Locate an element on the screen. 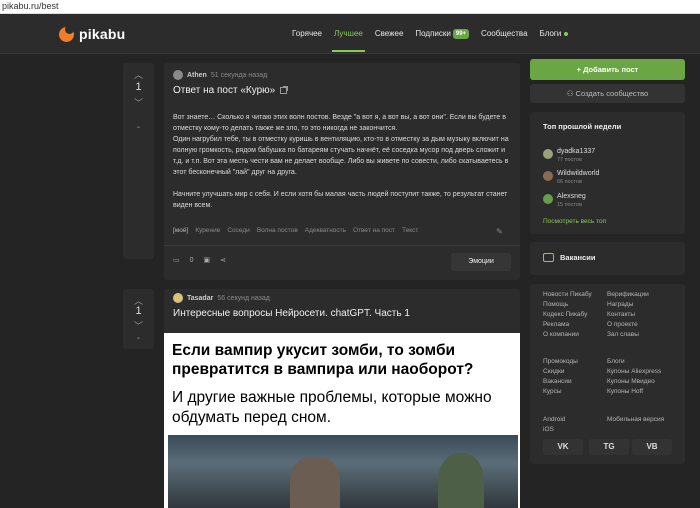  top-week-title: Топ прошлой недели is located at coordinates (582, 126).